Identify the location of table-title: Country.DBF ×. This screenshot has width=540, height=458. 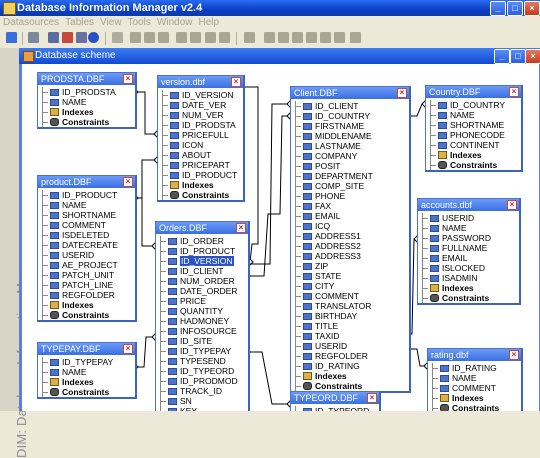
(473, 92).